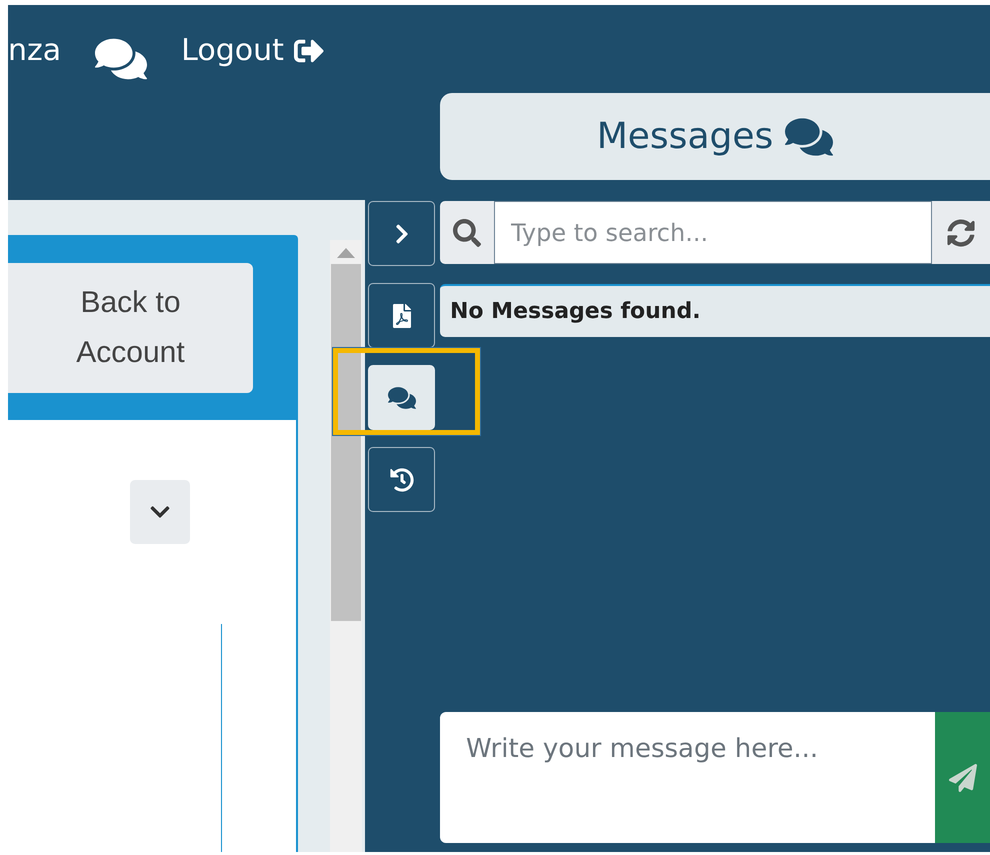  I want to click on send-button, so click(962, 777).